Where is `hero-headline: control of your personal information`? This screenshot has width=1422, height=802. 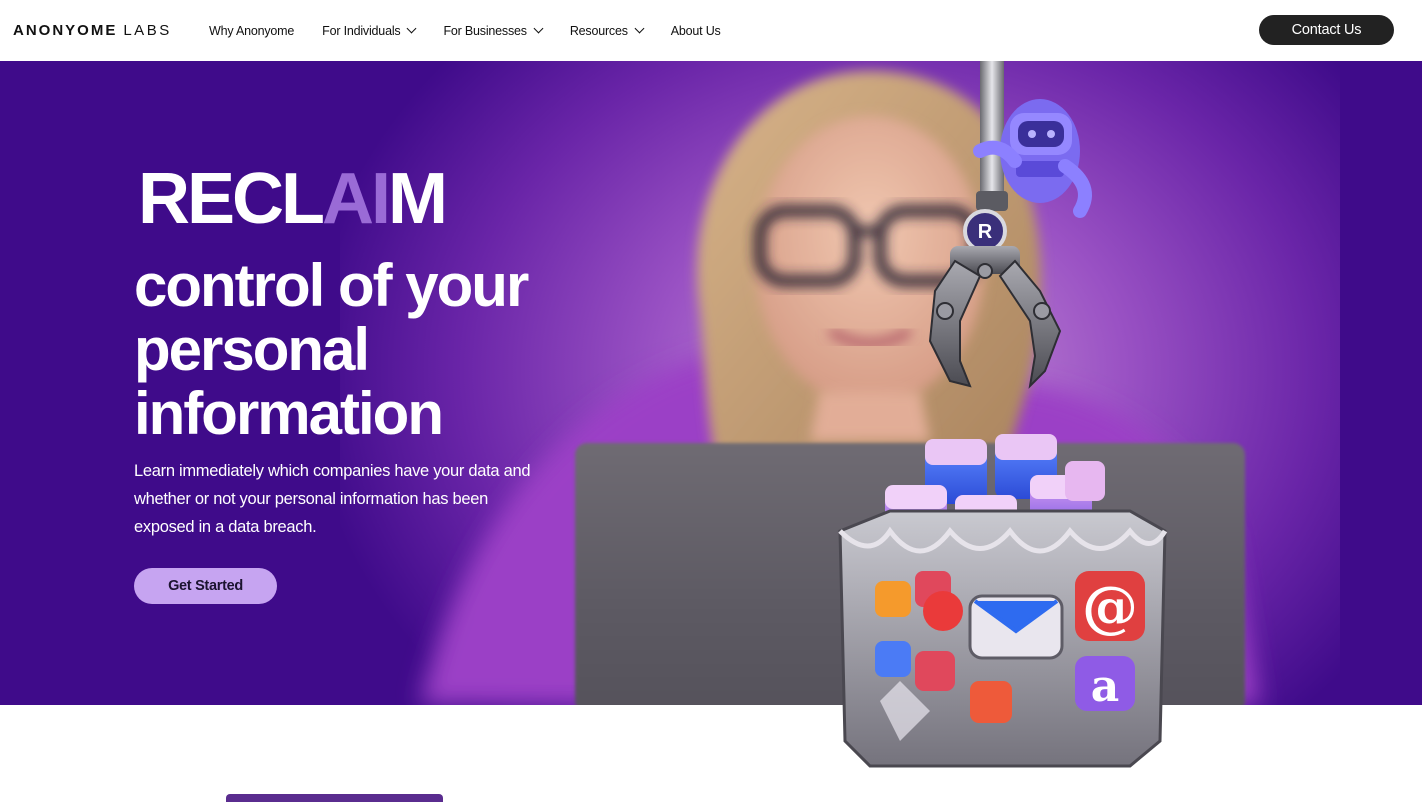
hero-headline: control of your personal information is located at coordinates (331, 349).